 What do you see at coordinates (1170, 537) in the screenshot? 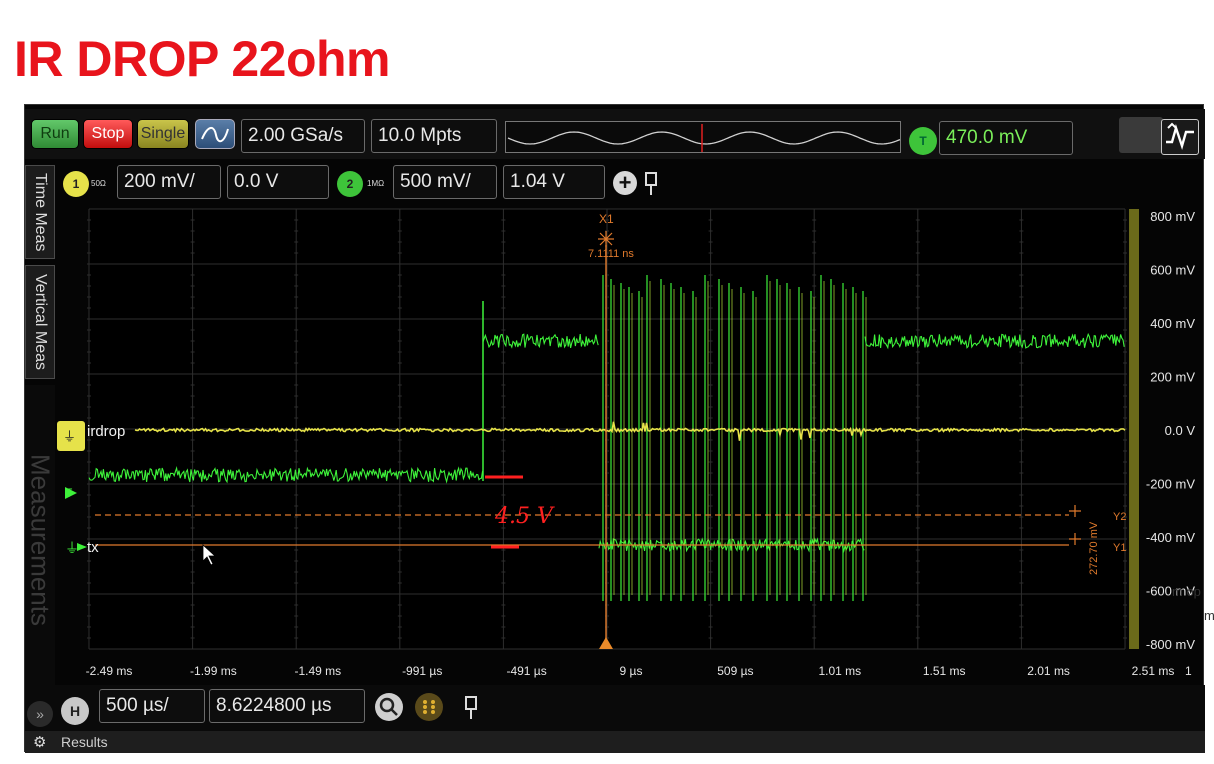
I see `y-tick-label: -400 mV` at bounding box center [1170, 537].